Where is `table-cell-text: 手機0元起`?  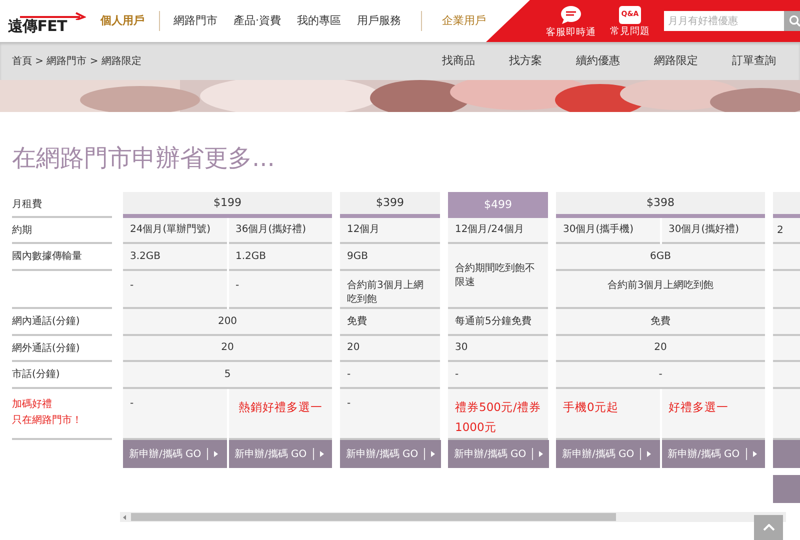
table-cell-text: 手機0元起 is located at coordinates (590, 407).